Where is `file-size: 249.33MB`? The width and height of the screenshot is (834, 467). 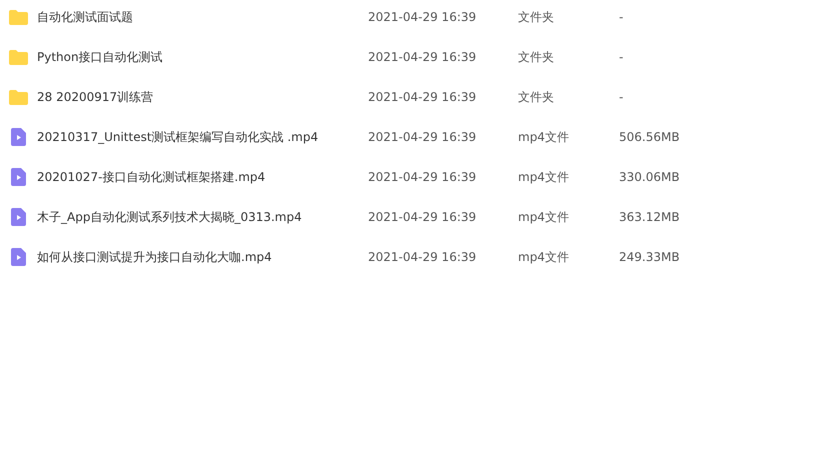
file-size: 249.33MB is located at coordinates (649, 257).